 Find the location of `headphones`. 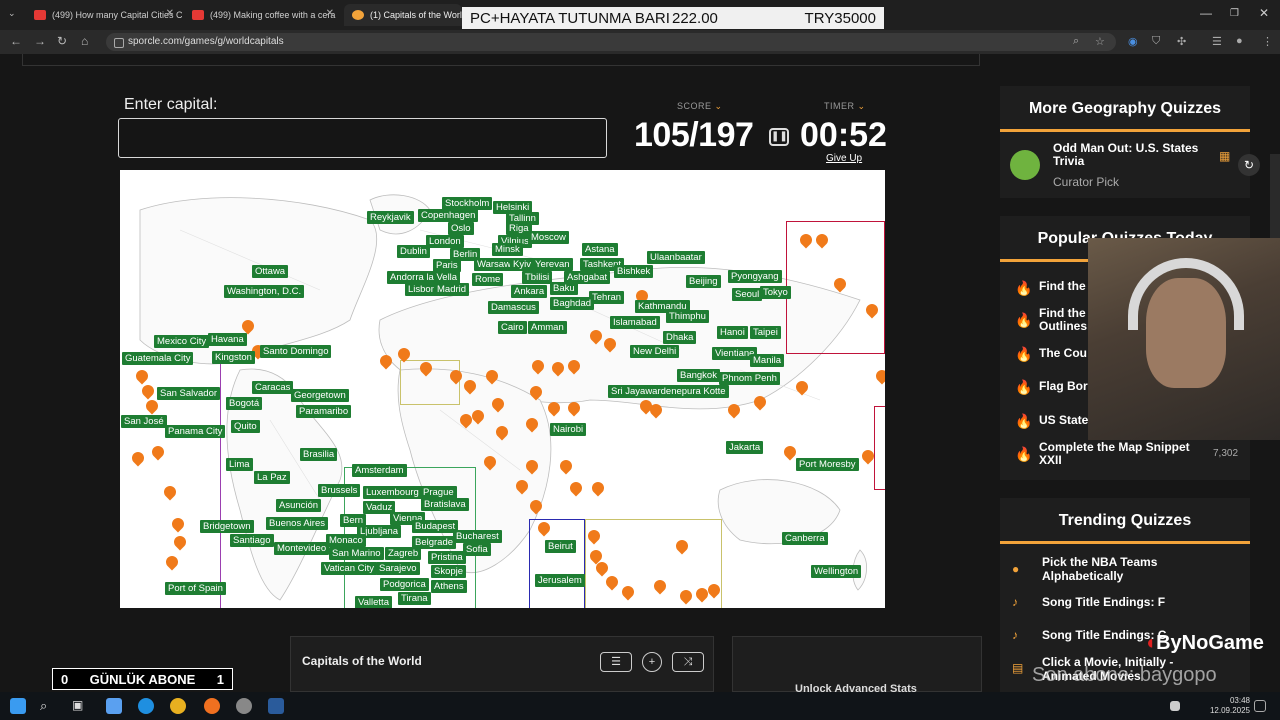

headphones is located at coordinates (1186, 294).